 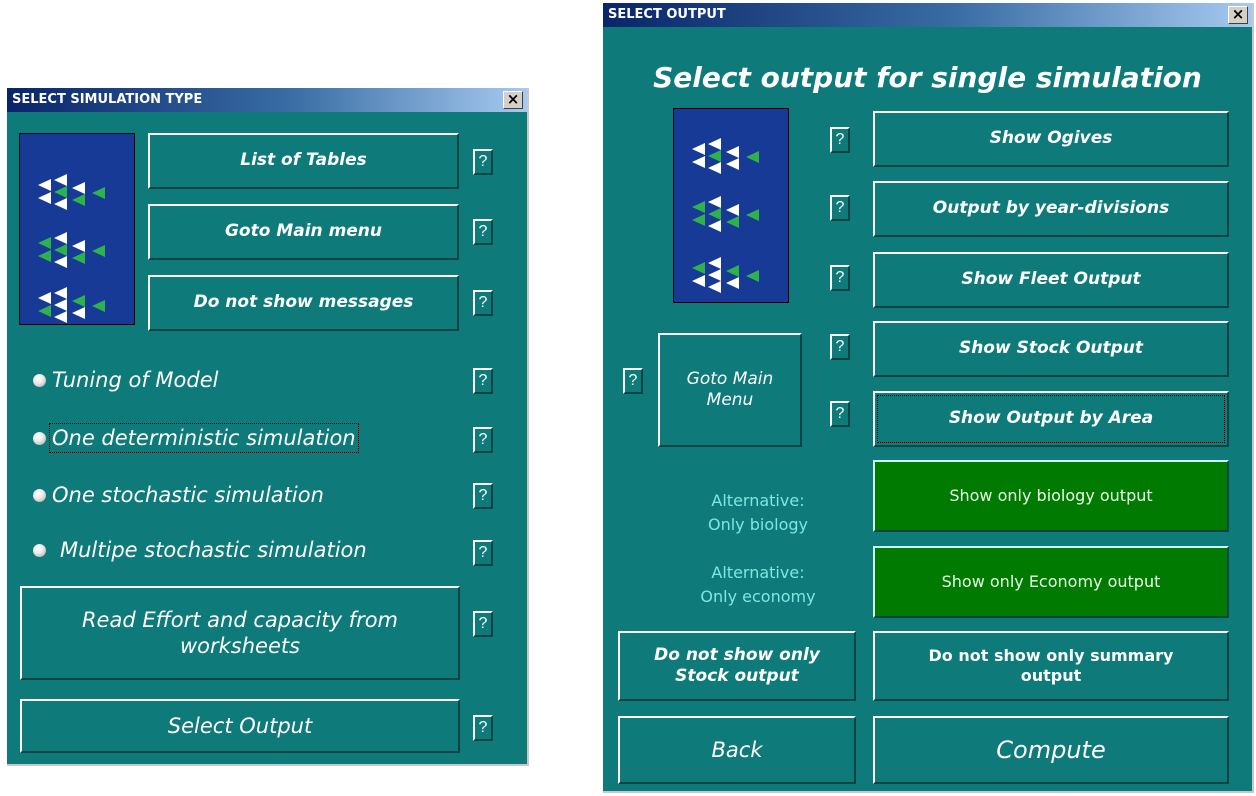 I want to click on list-of-tables-button: List of Tables, so click(x=303, y=161).